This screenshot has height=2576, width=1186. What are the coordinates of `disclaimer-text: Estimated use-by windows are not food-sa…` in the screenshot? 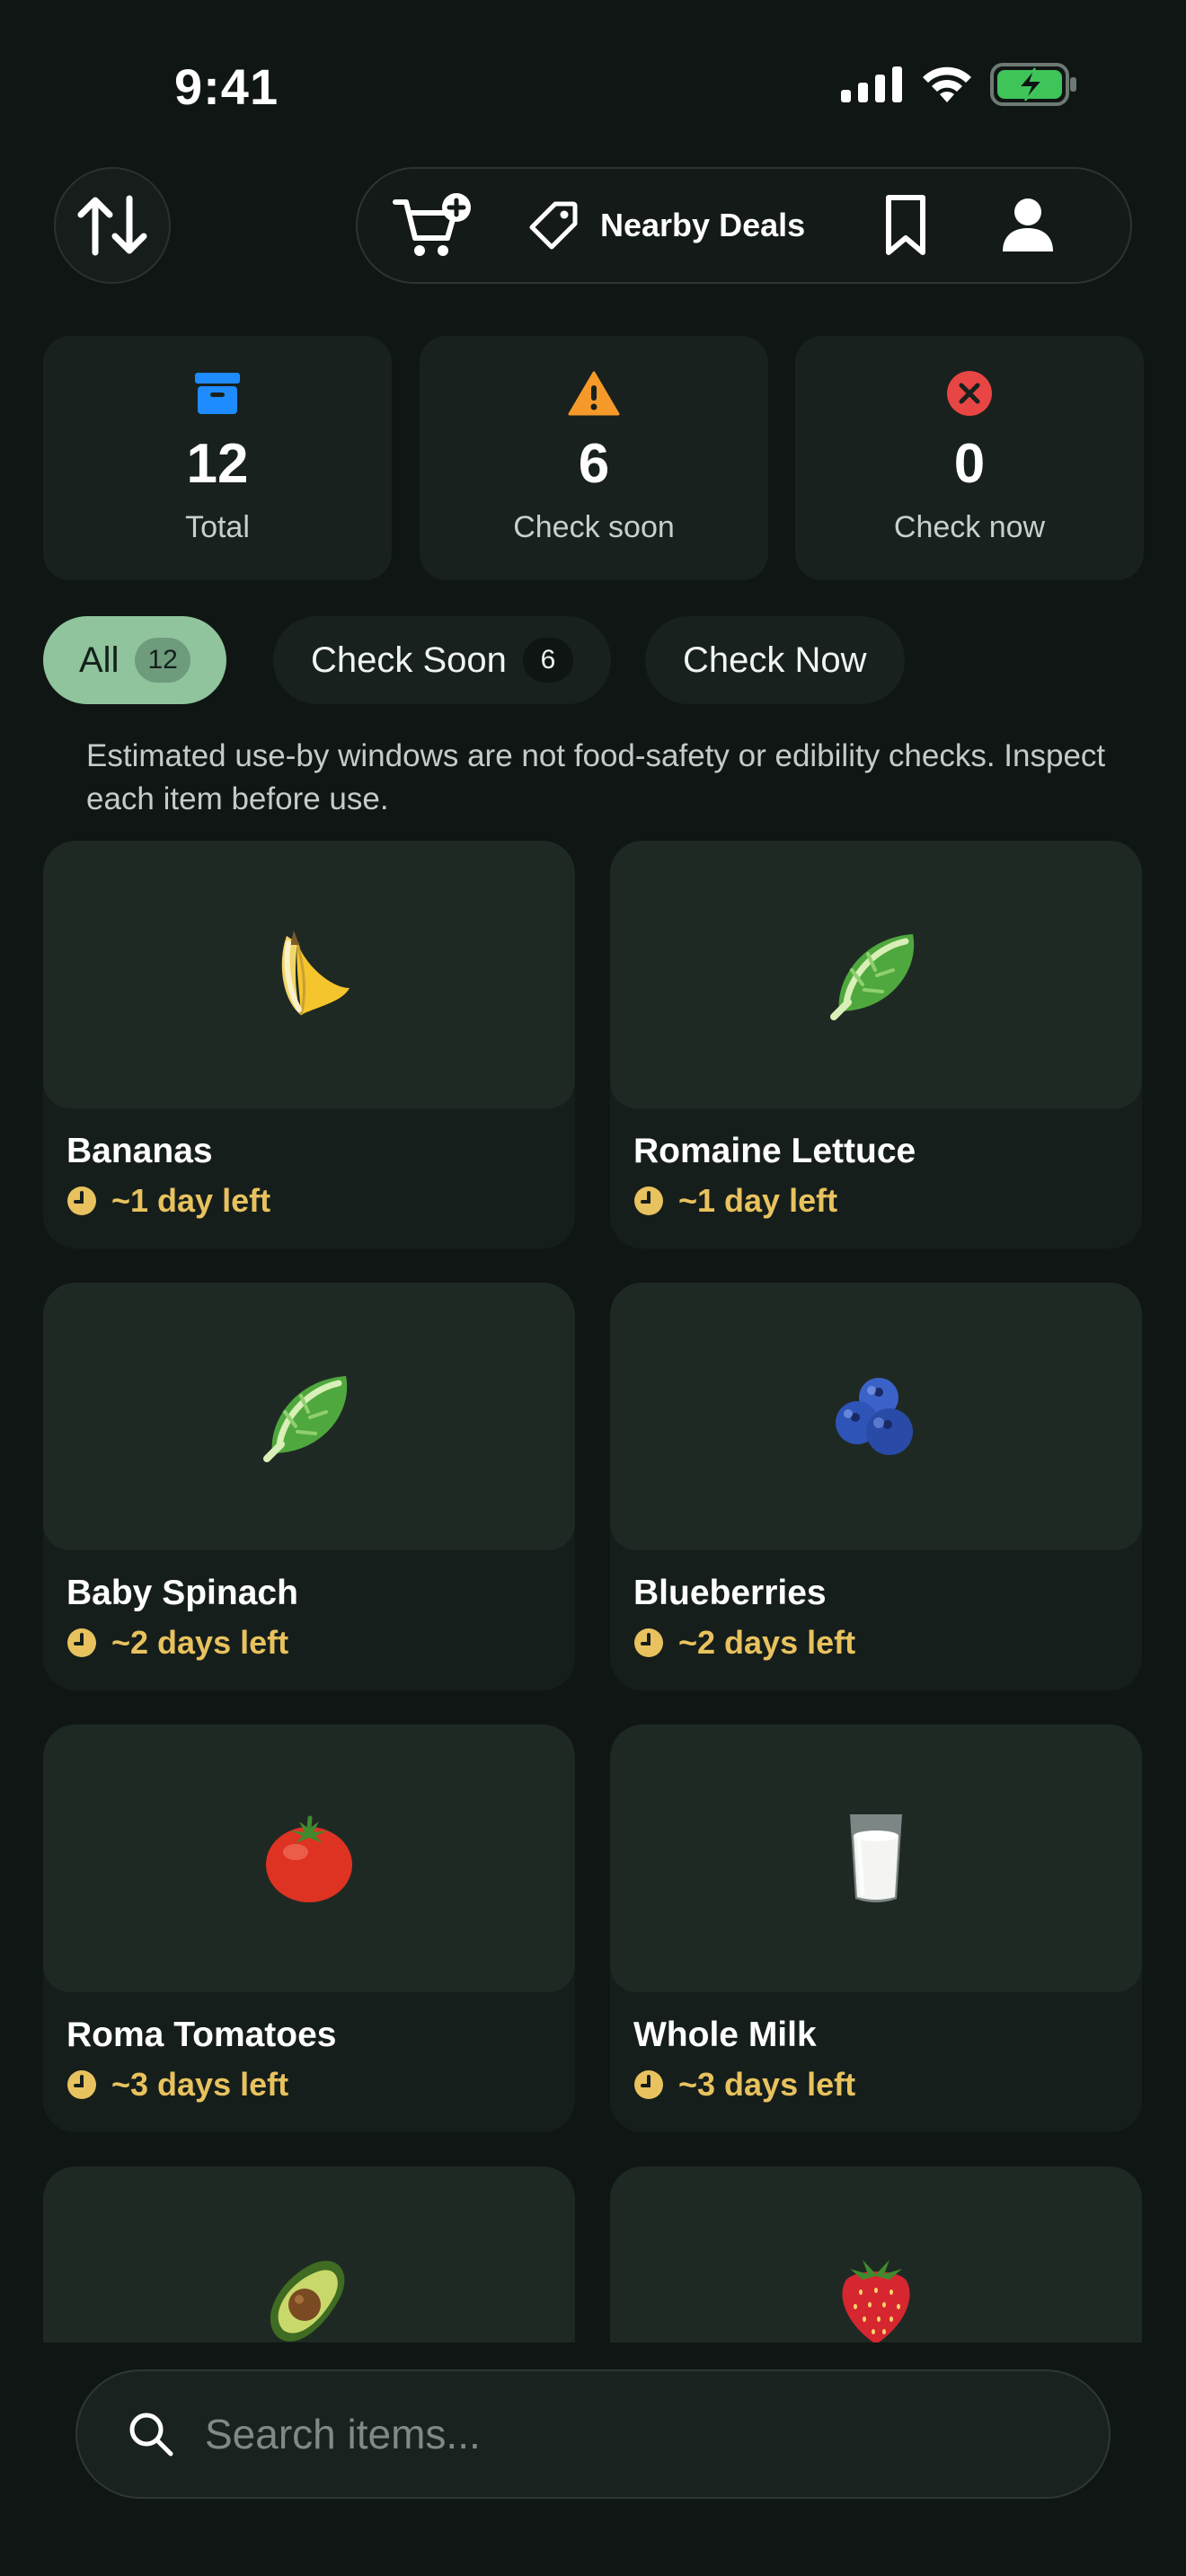 It's located at (596, 777).